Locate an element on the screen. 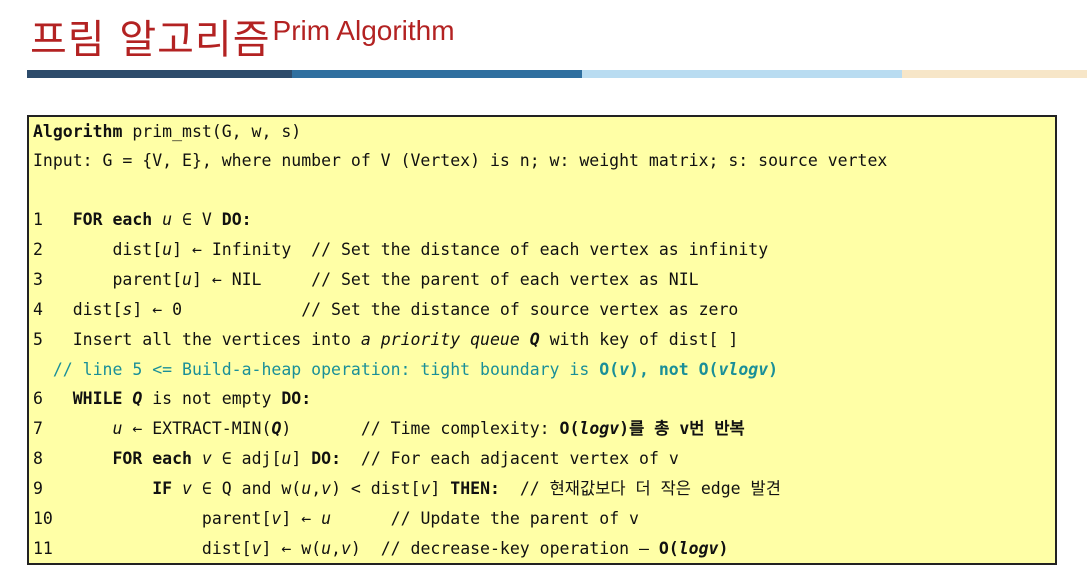 The width and height of the screenshot is (1087, 586). code-segment: ∈ adj[ is located at coordinates (246, 459).